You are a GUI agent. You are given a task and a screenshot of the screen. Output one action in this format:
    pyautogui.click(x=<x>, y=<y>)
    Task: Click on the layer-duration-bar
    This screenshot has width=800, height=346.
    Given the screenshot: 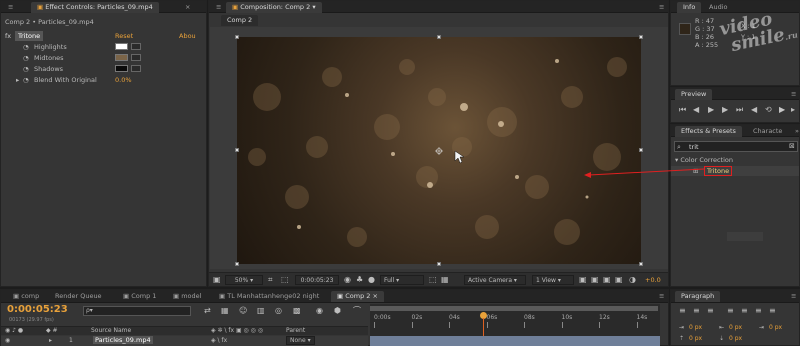 What is the action you would take?
    pyautogui.click(x=515, y=341)
    